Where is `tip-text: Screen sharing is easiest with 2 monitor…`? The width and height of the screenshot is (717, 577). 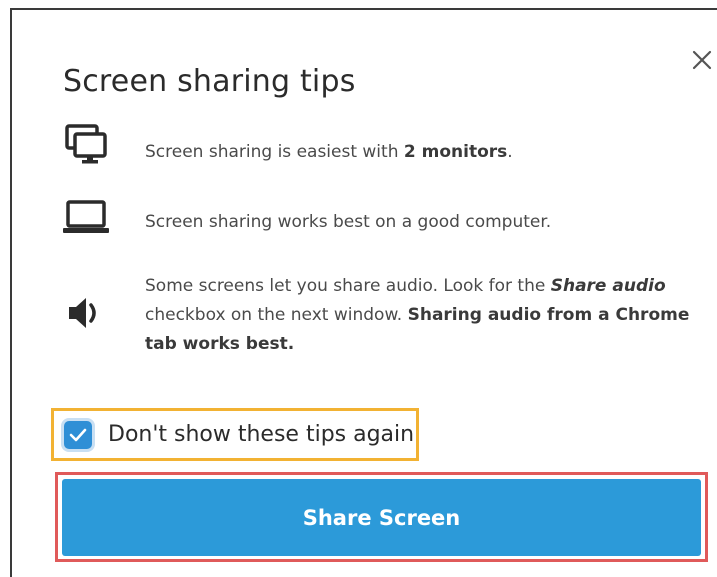 tip-text: Screen sharing is easiest with 2 monitor… is located at coordinates (329, 152).